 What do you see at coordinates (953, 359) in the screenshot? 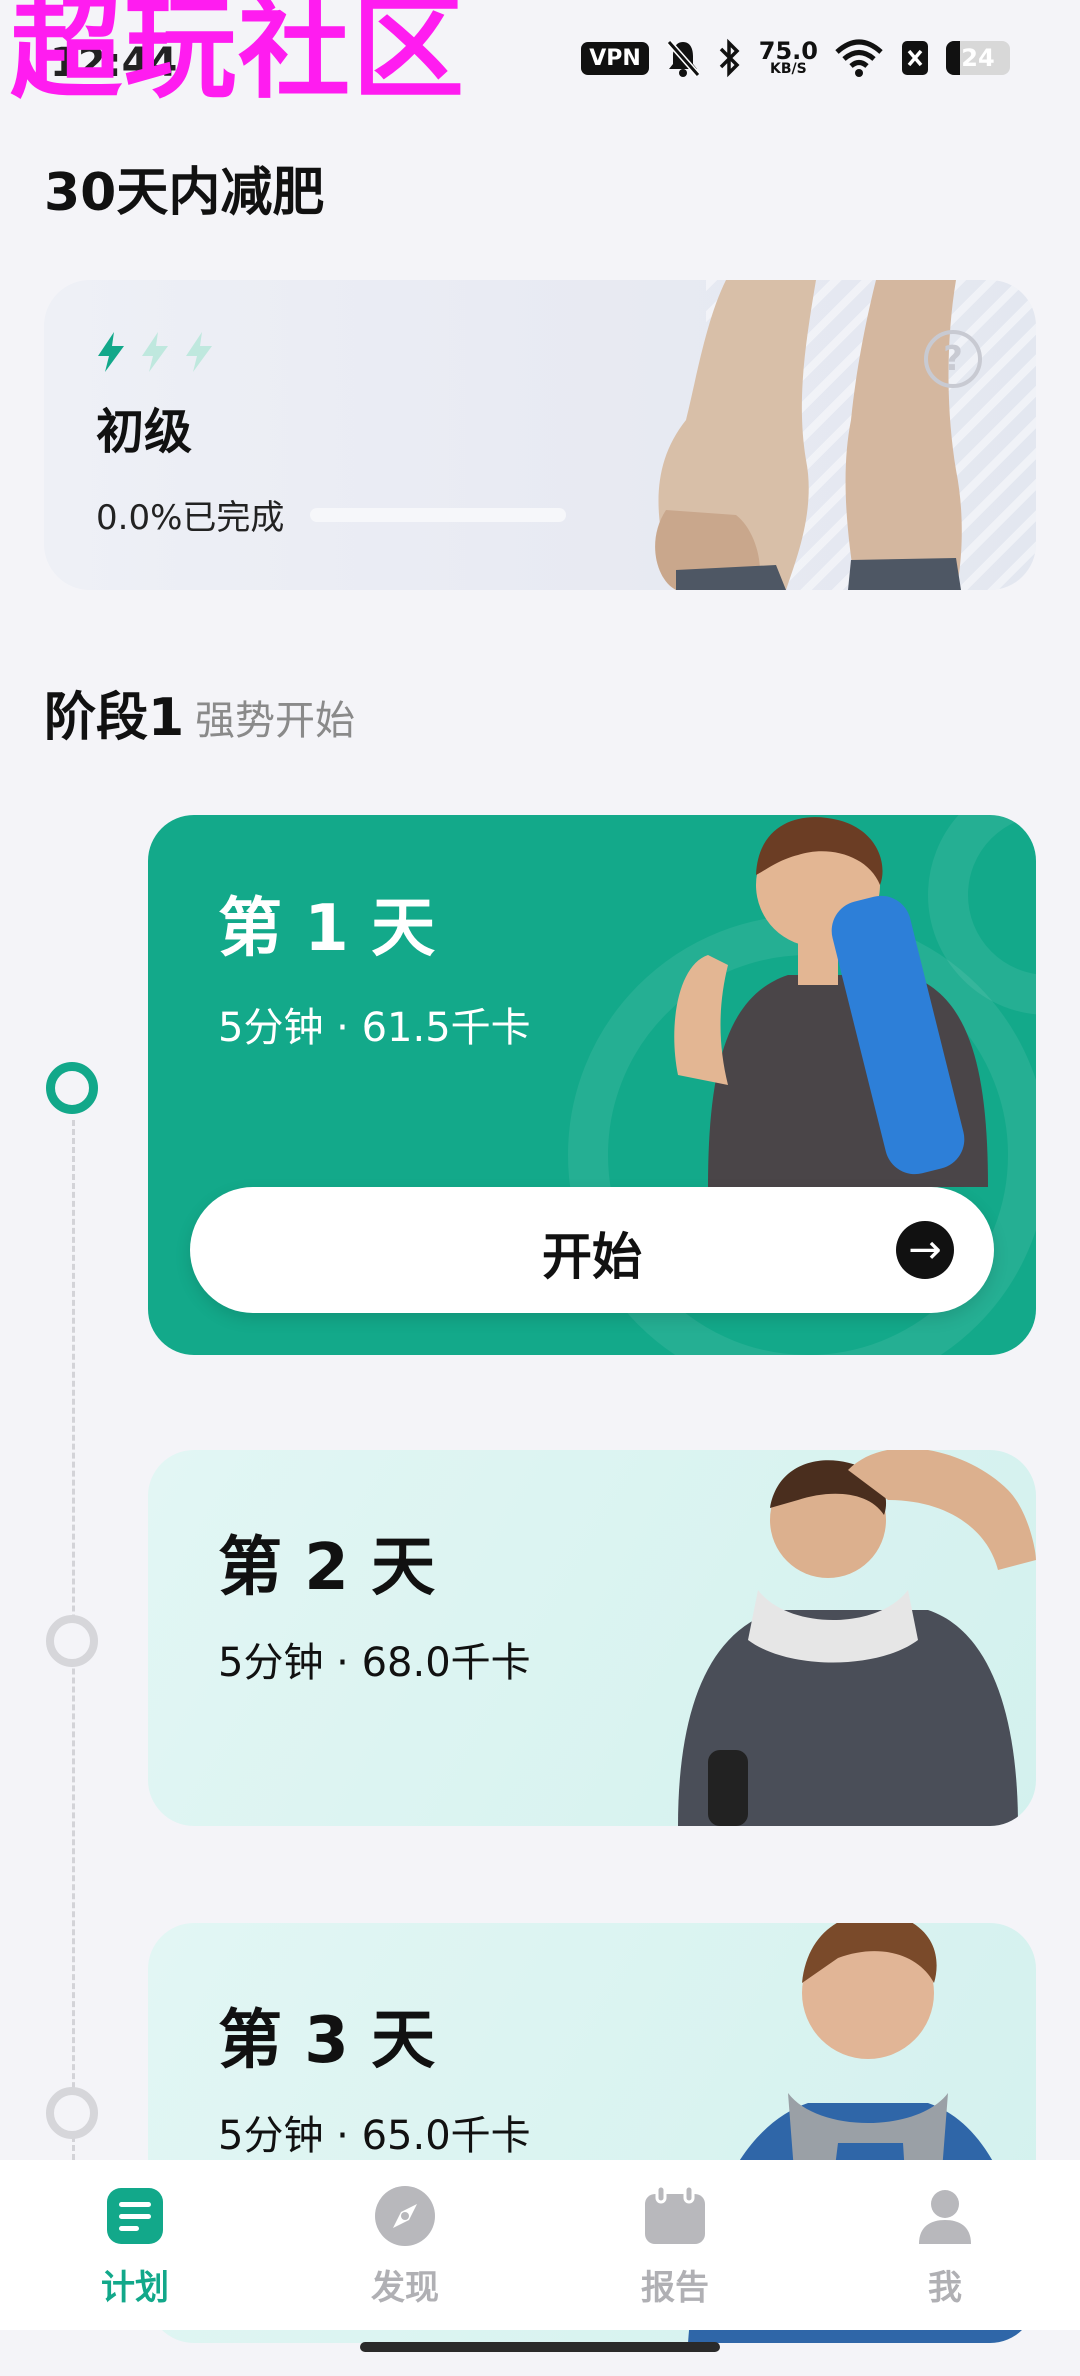
I see `question-circle-icon: ?` at bounding box center [953, 359].